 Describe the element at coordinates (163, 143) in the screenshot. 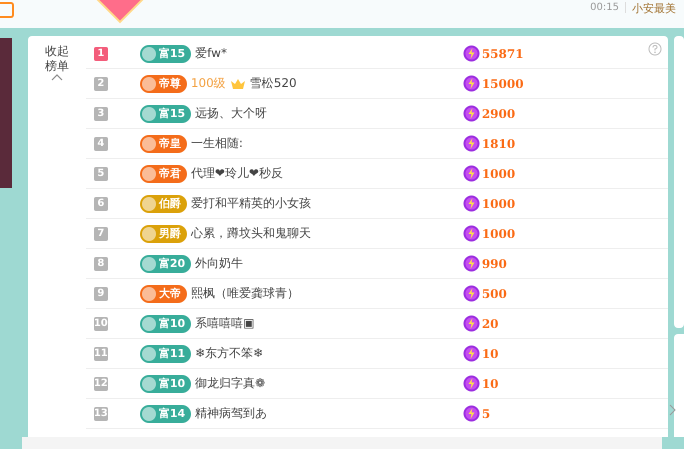

I see `level-badge: 帝皇` at that location.